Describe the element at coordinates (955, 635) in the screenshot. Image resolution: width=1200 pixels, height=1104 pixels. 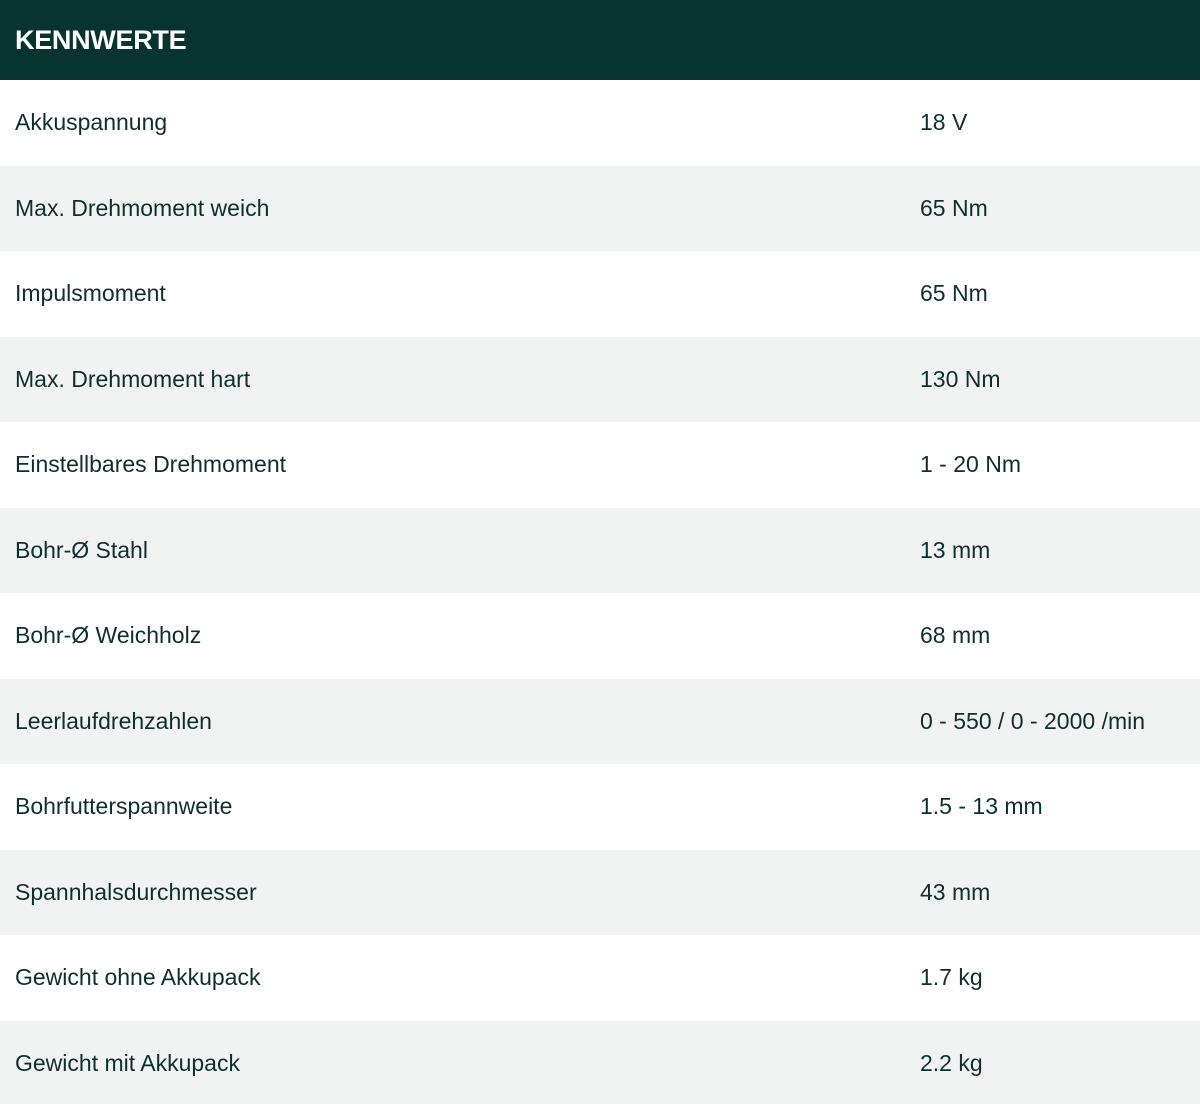
I see `spec-value: 68 mm` at that location.